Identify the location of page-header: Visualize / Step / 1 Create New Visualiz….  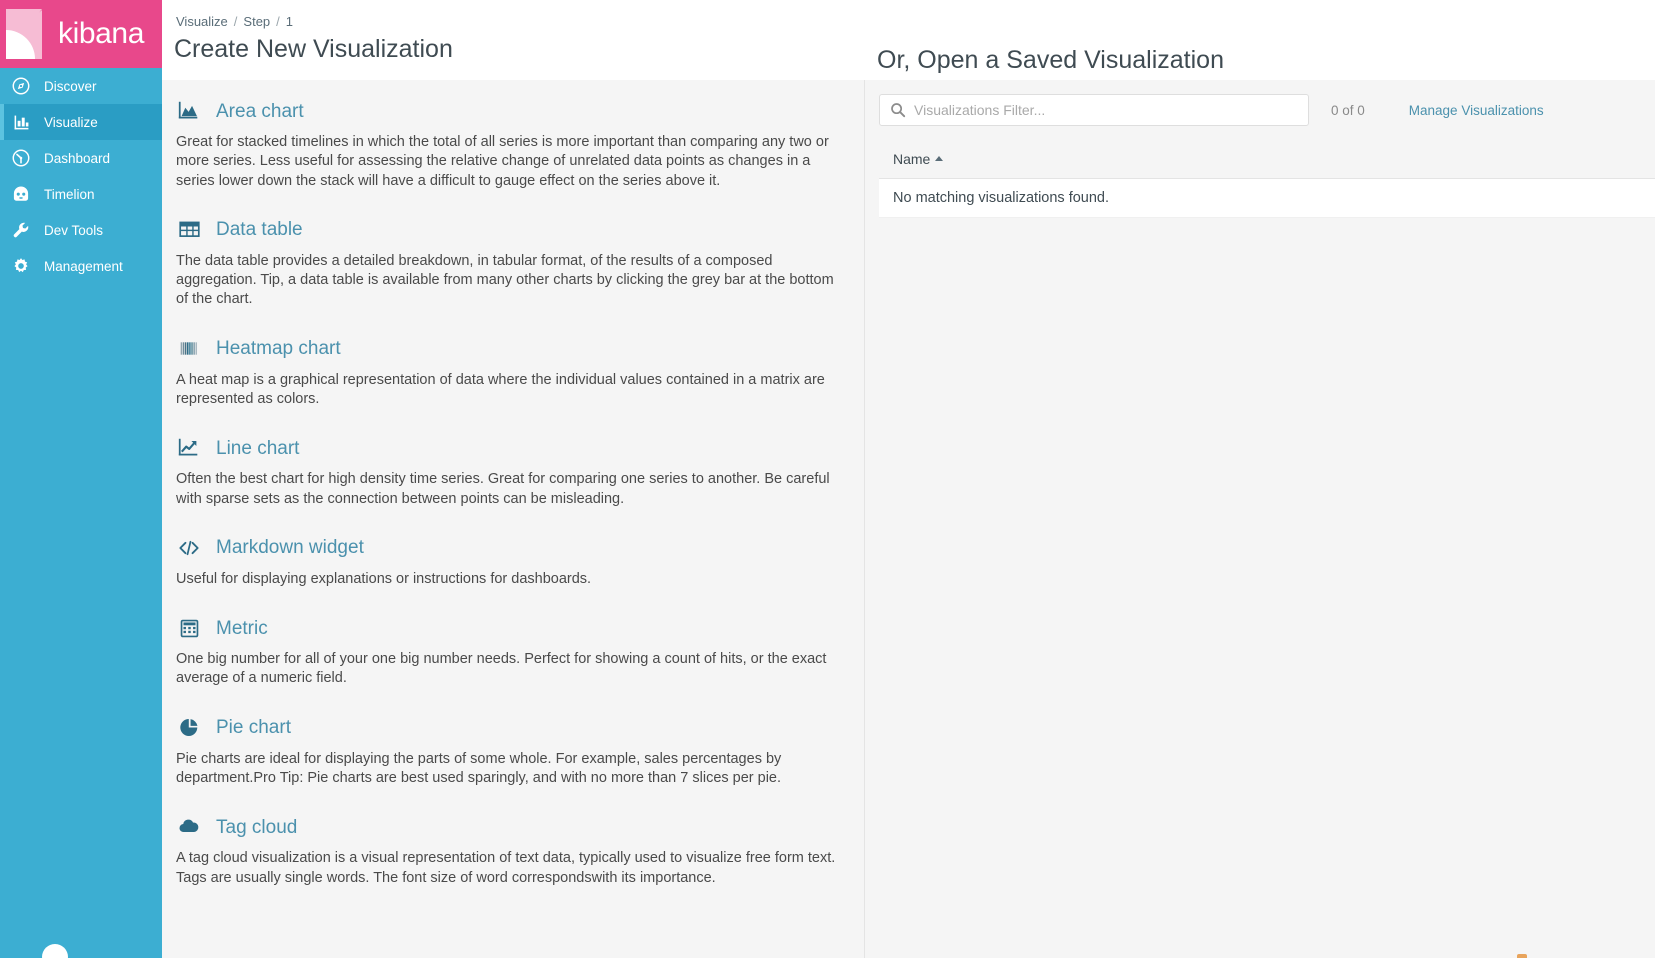
(908, 40).